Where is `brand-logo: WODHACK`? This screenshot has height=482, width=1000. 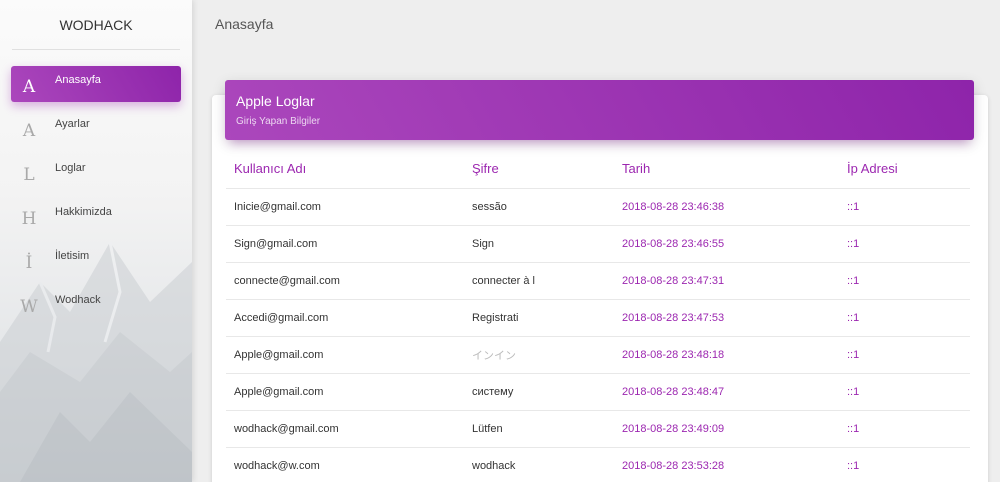
brand-logo: WODHACK is located at coordinates (96, 25).